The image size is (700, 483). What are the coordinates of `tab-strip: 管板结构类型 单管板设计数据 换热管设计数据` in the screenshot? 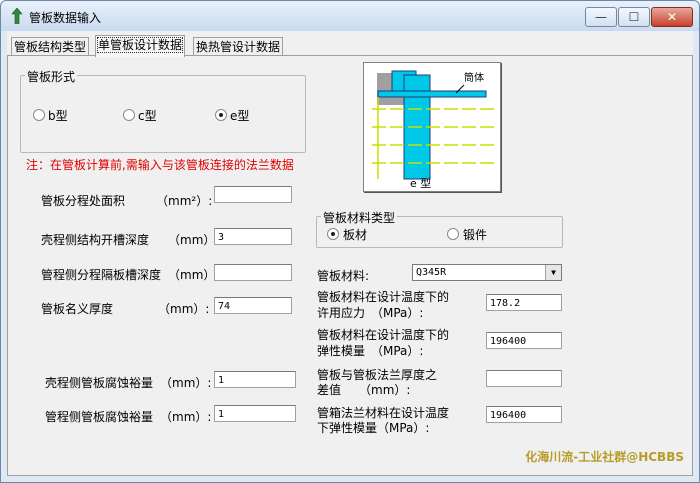 It's located at (350, 46).